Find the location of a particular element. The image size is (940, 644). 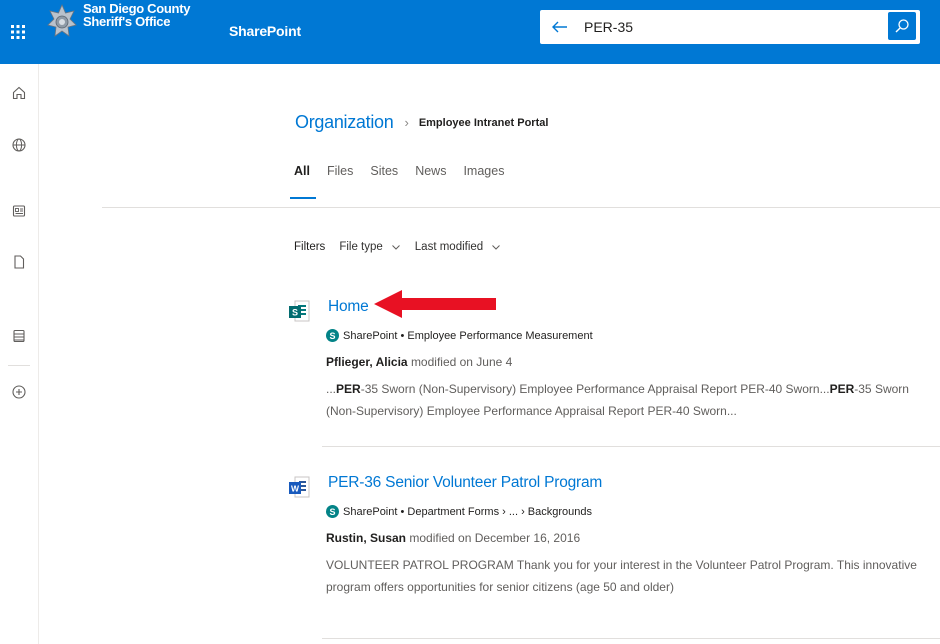

result-modified-text: modified on June 4 is located at coordinates (461, 362).